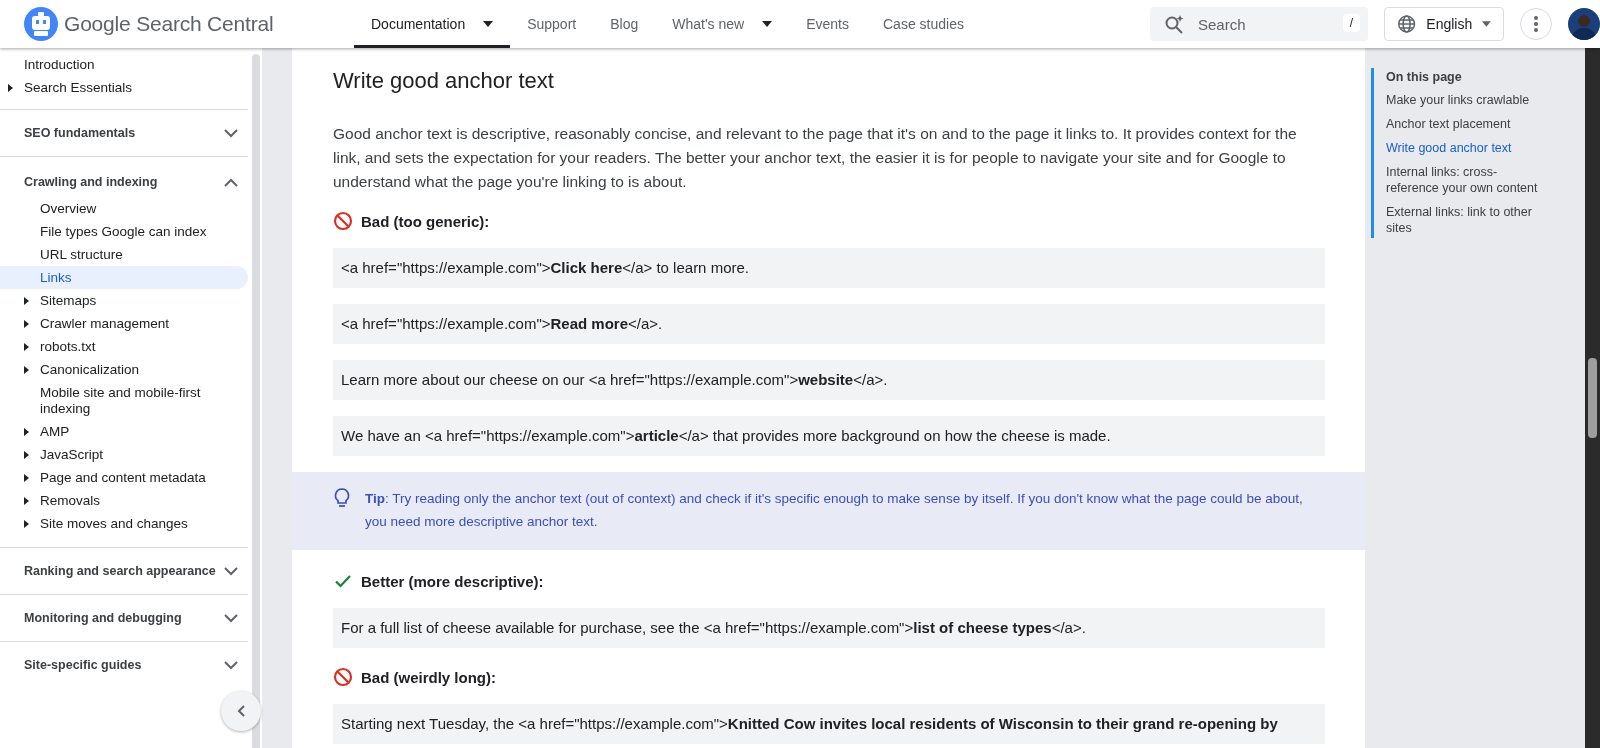 Image resolution: width=1600 pixels, height=748 pixels. I want to click on code-example: Starting next Tuesday, the <a href="https://example.com">Knitted Cow invites local residents of Wisconsin to their grand re-opening by, so click(829, 724).